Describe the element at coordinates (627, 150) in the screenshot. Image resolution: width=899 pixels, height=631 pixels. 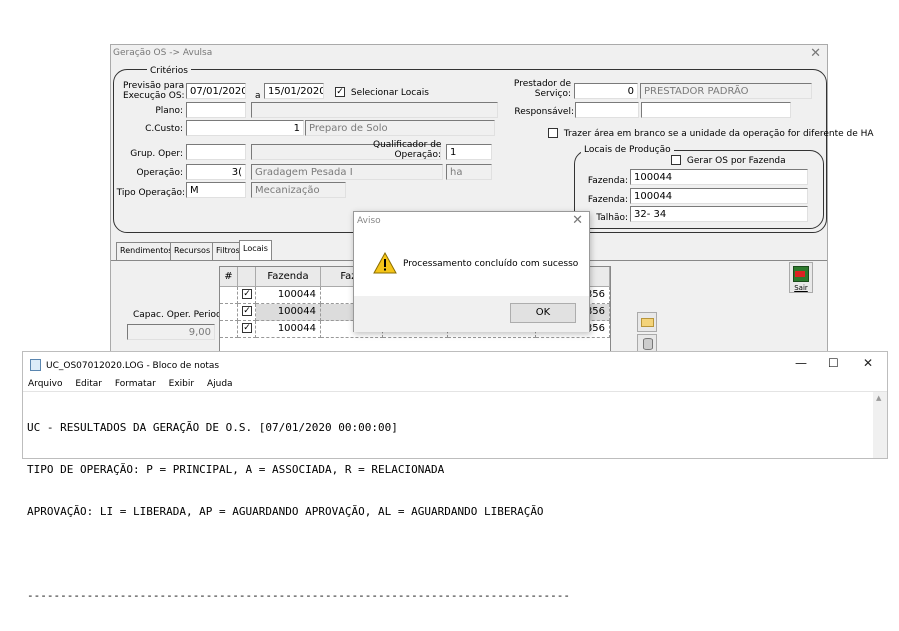
I see `locais-producao-legend: Locais de Produção` at that location.